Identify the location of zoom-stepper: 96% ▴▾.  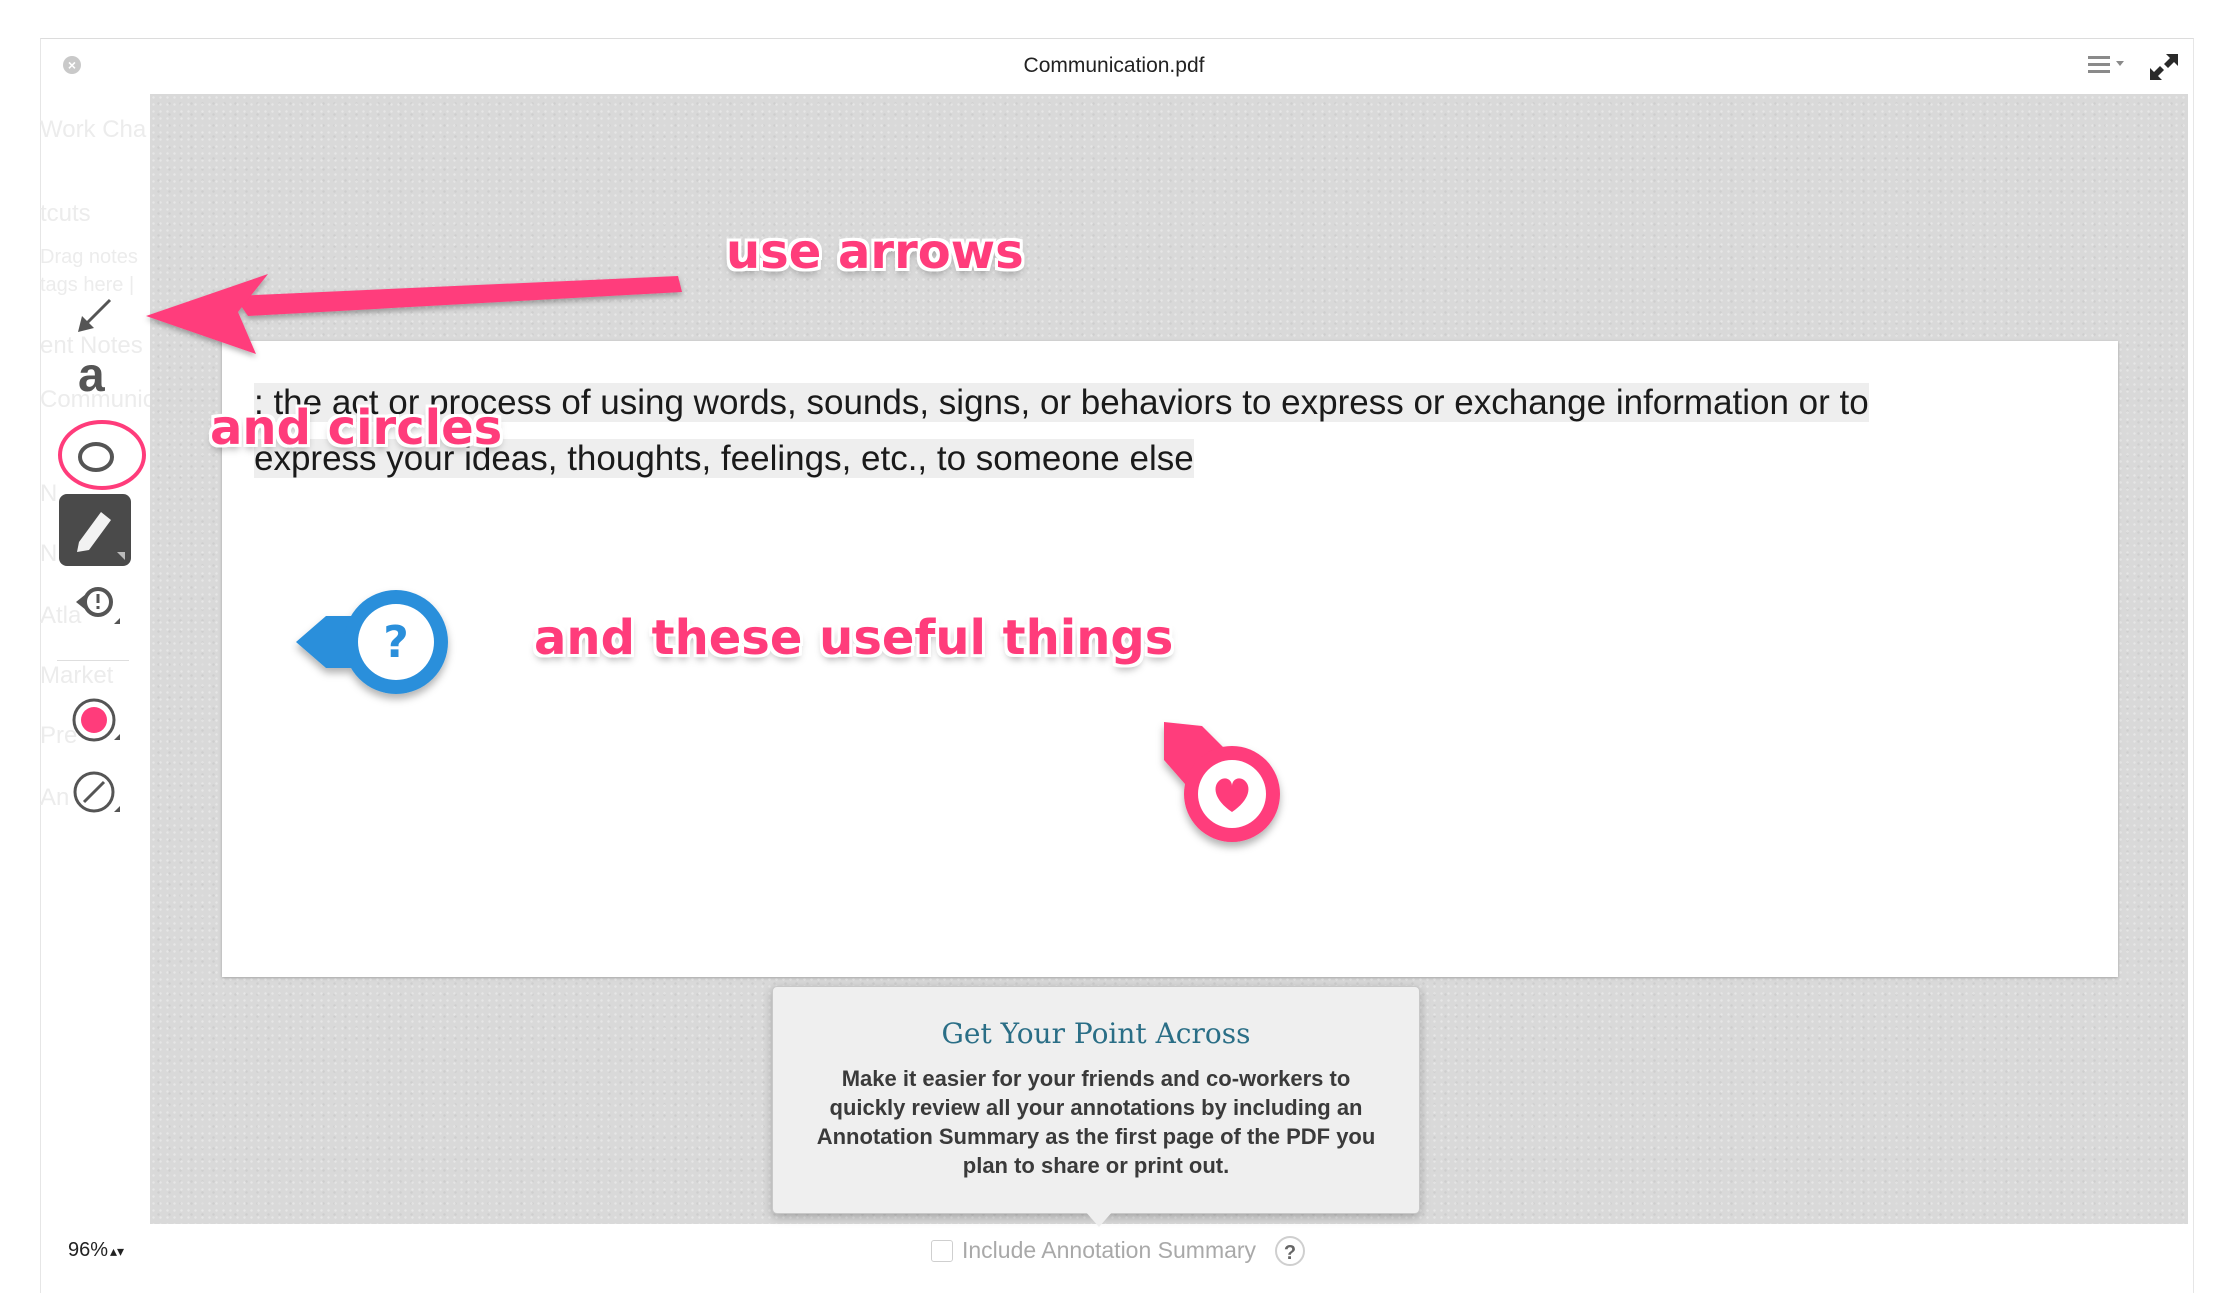
(96, 1250).